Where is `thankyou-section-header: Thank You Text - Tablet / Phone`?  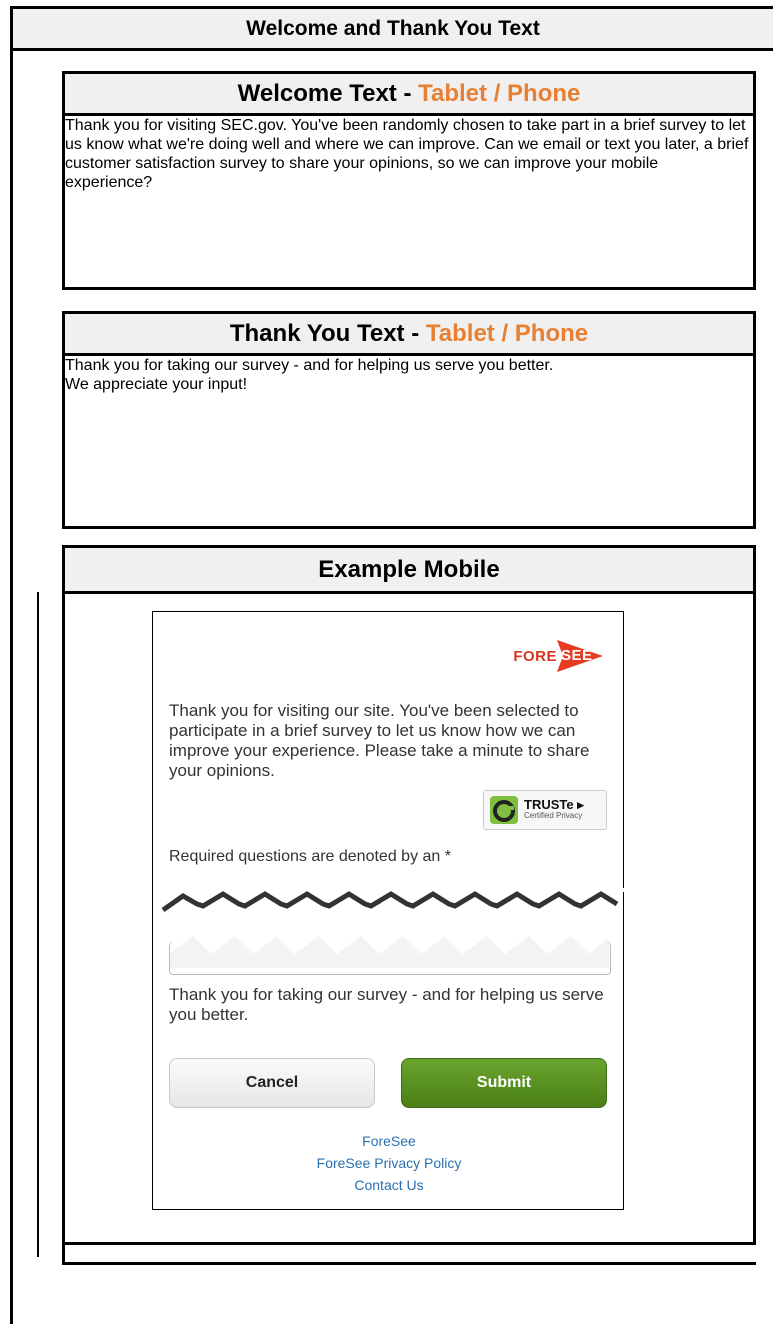
thankyou-section-header: Thank You Text - Tablet / Phone is located at coordinates (409, 335).